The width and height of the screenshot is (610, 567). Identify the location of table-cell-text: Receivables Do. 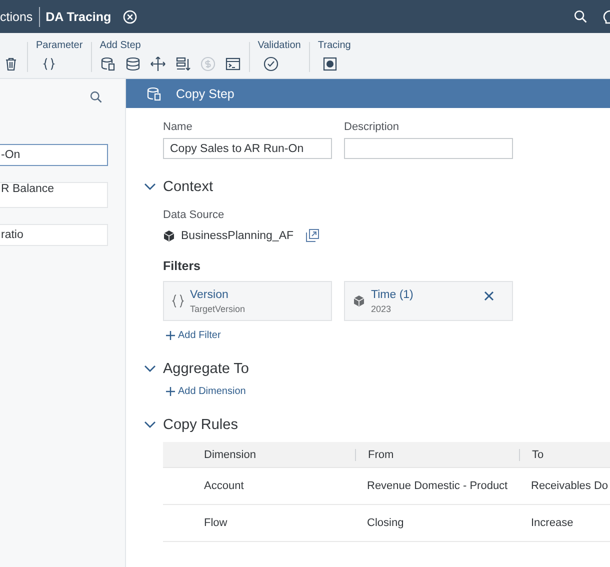
(569, 486).